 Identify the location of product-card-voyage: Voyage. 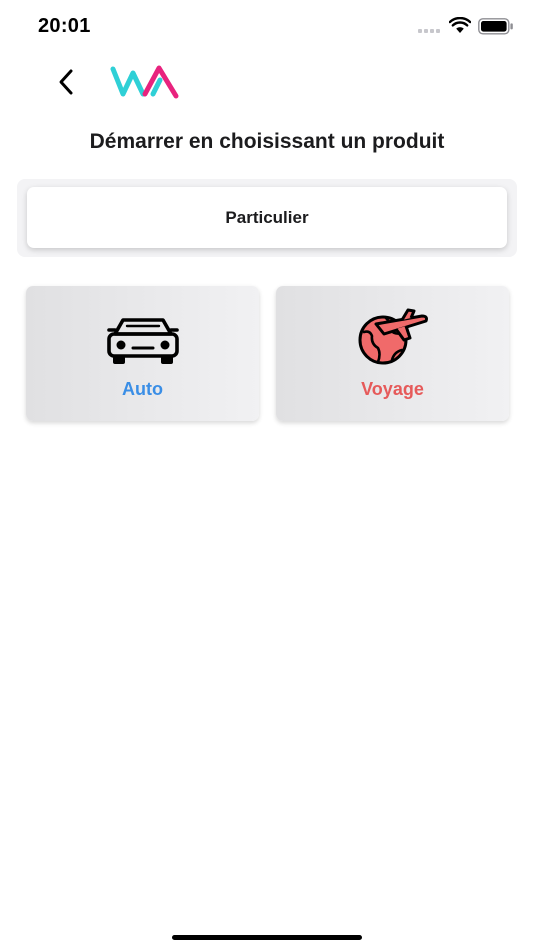
(392, 353).